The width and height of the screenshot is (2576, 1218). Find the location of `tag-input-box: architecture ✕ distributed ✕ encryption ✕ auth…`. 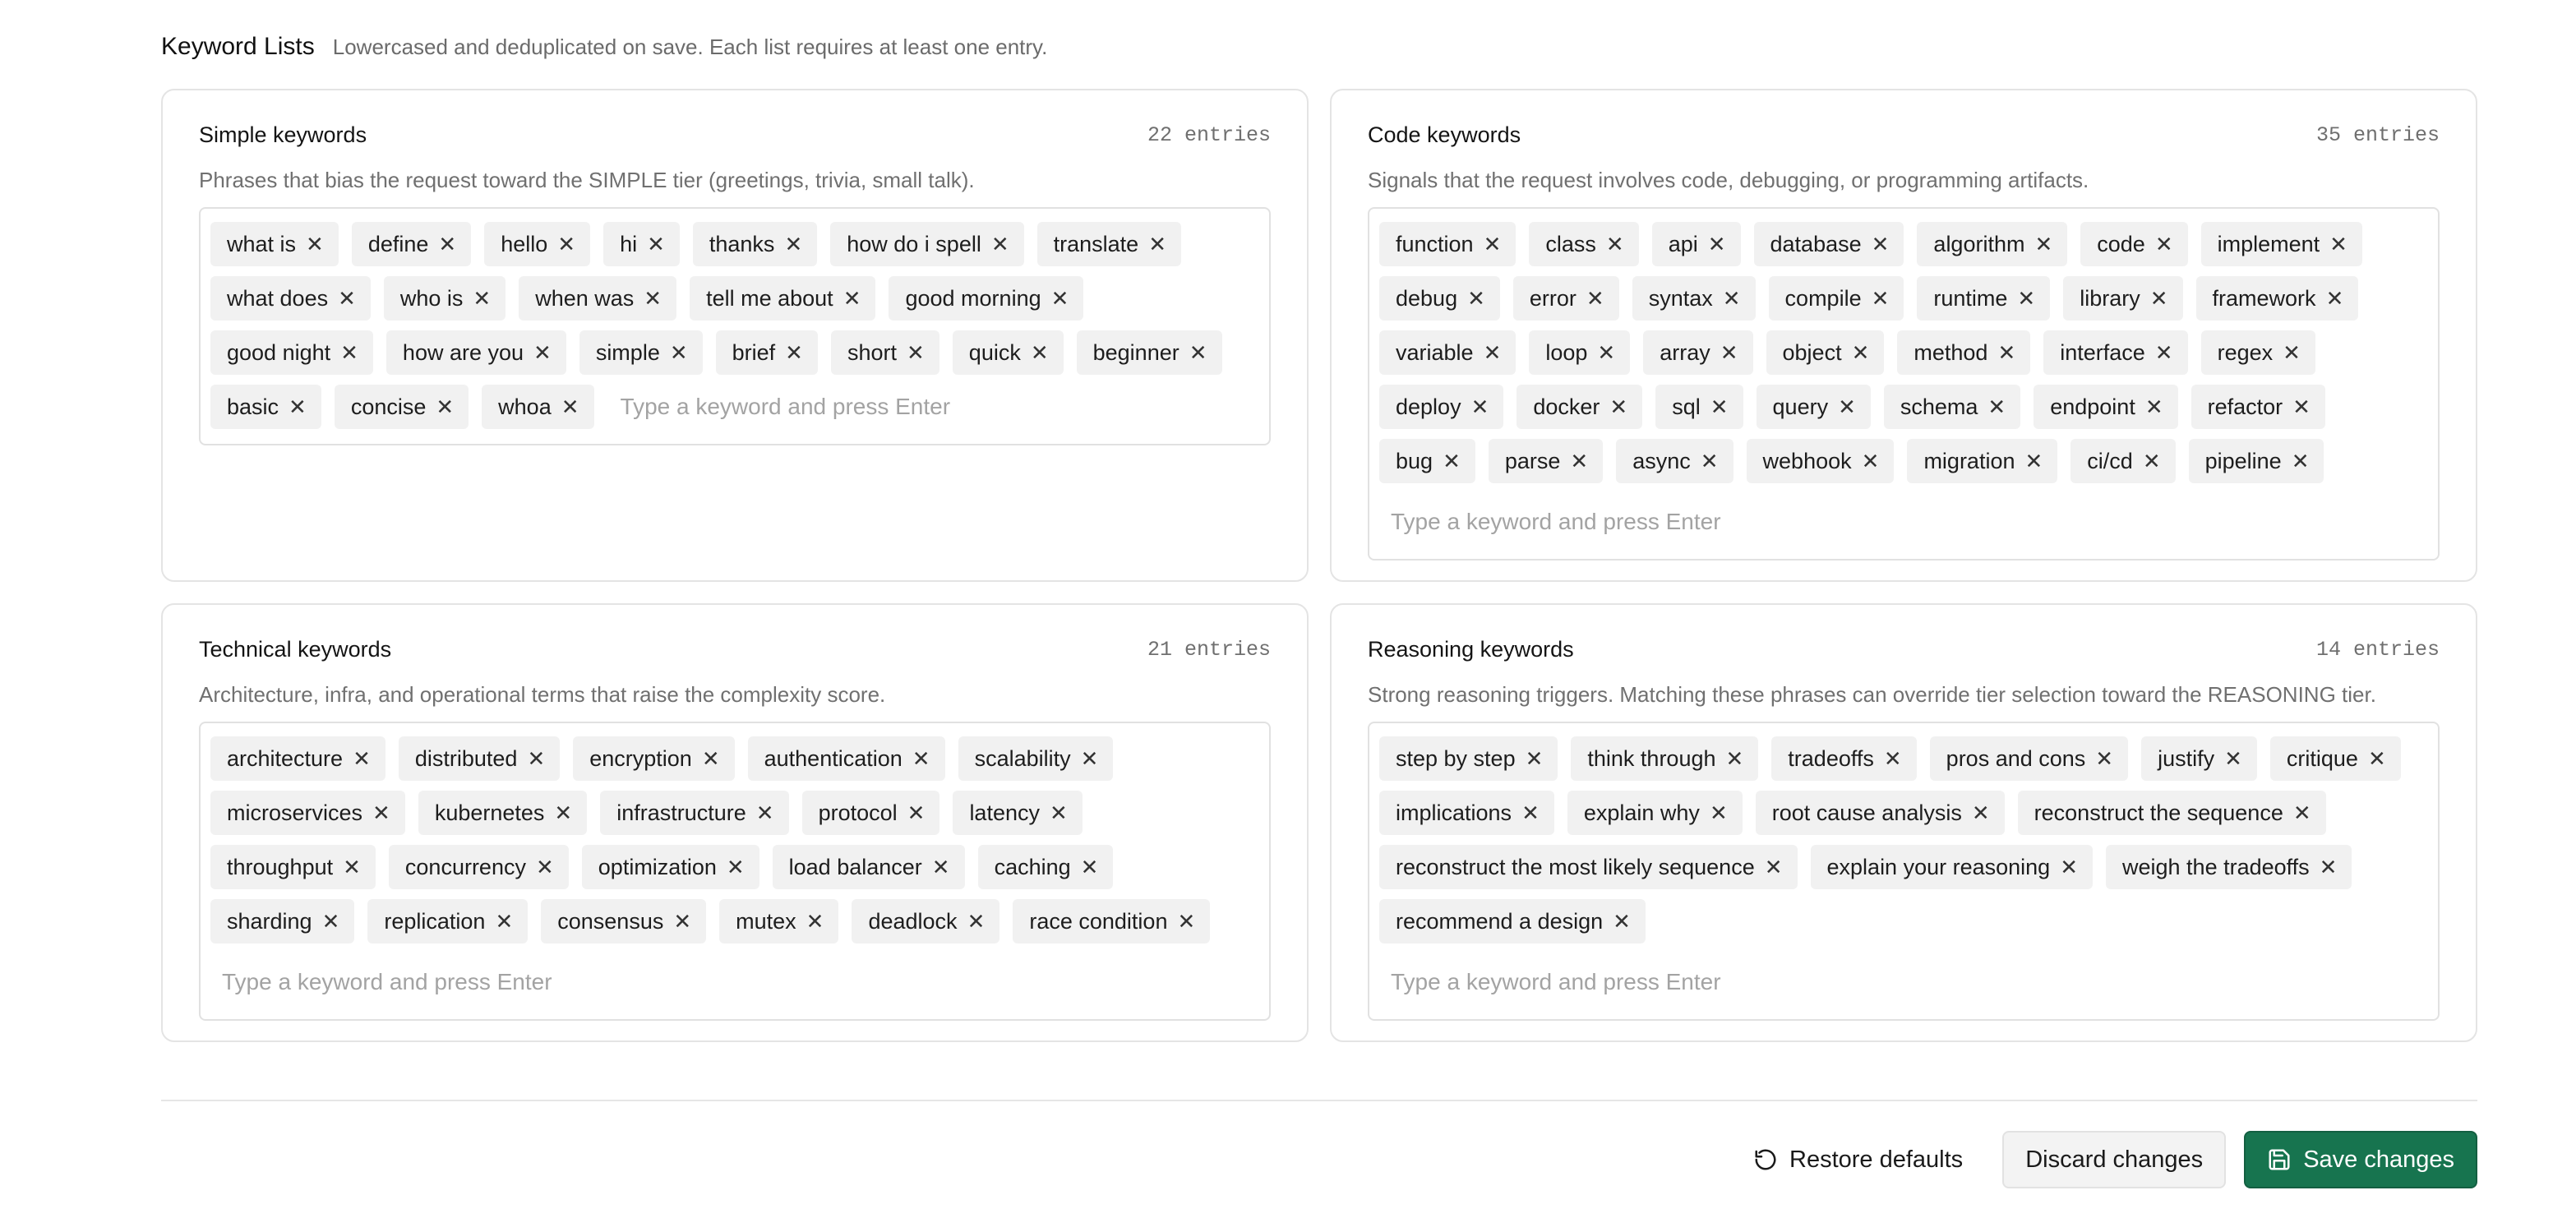

tag-input-box: architecture ✕ distributed ✕ encryption ✕ auth… is located at coordinates (735, 871).